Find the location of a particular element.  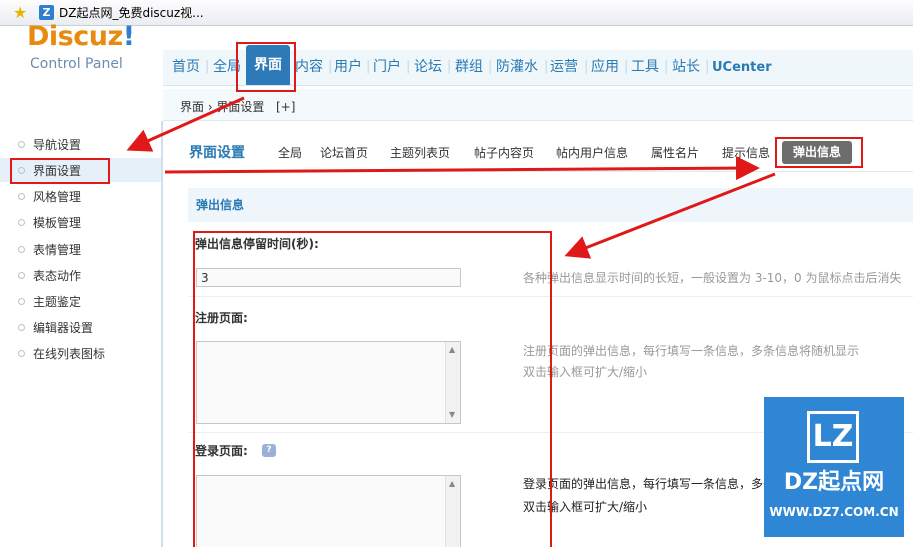

arrow-nav-to-sidebar is located at coordinates (185, 124).